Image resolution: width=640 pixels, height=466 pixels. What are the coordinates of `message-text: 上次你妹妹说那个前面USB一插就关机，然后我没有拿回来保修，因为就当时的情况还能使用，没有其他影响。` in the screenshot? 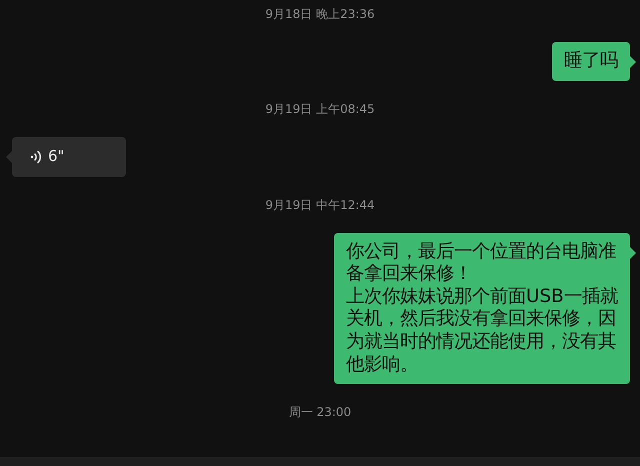 It's located at (482, 331).